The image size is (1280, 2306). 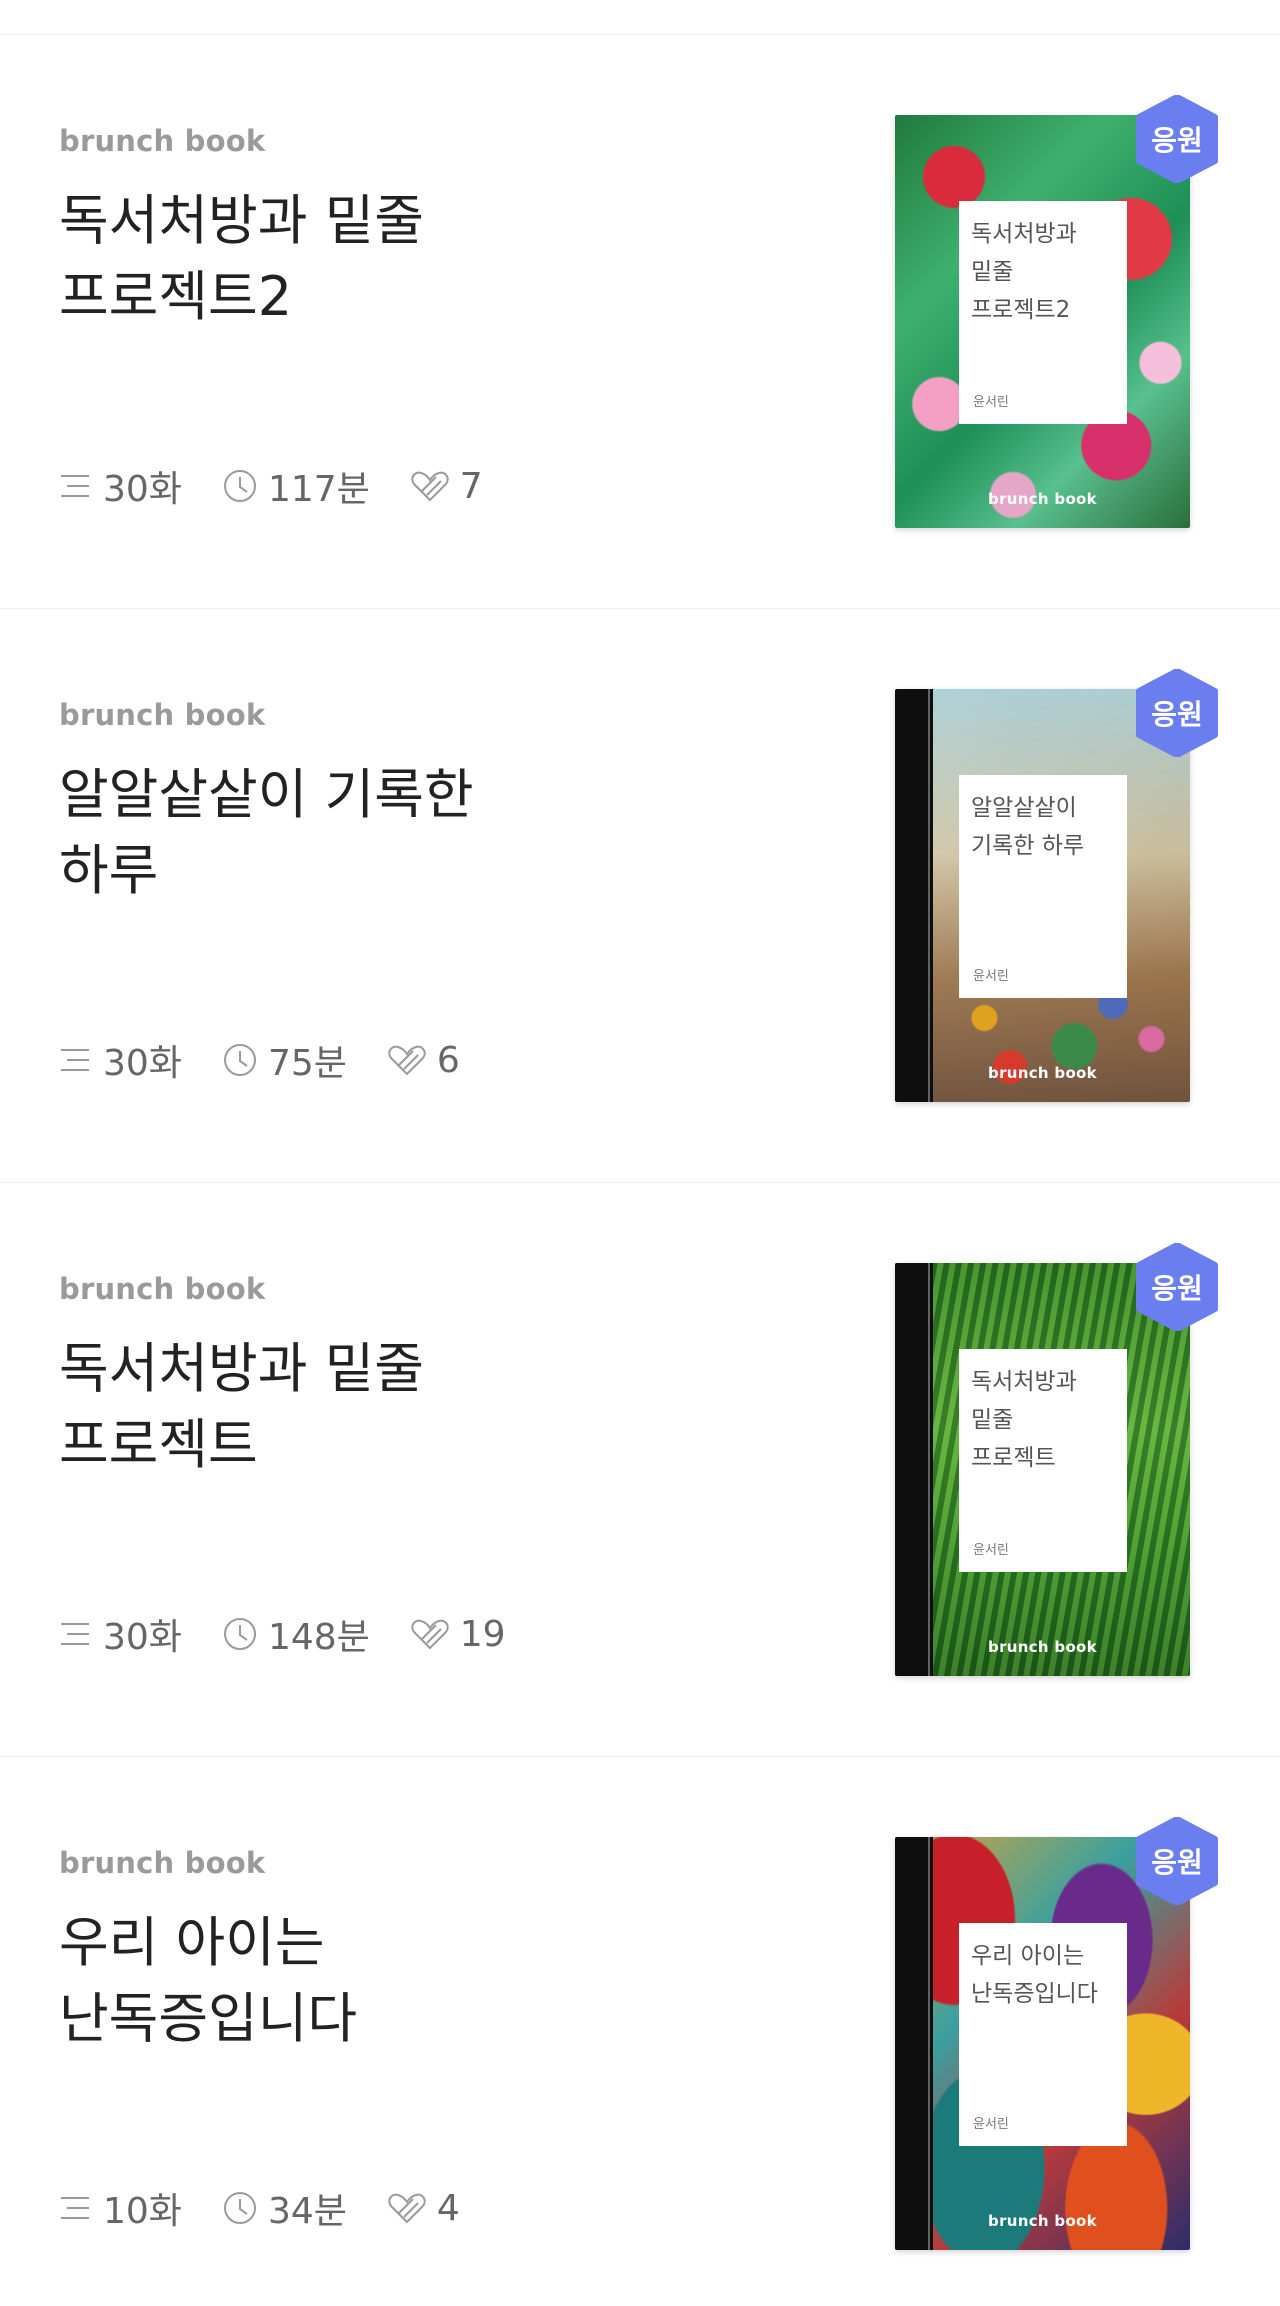 I want to click on book-cover: 독서처방과 밑줄 프로젝트 윤서린 brunch book 응원, so click(x=1060, y=1463).